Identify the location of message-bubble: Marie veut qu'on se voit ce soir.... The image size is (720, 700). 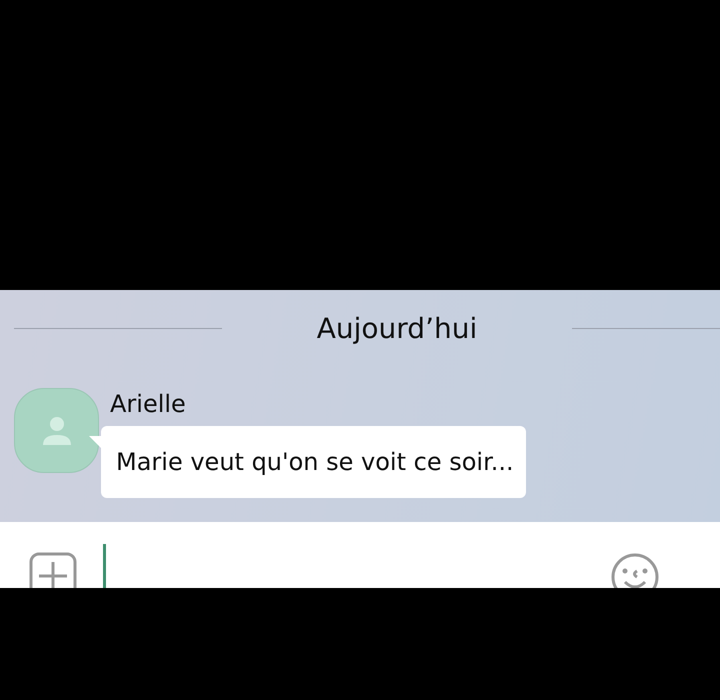
(313, 462).